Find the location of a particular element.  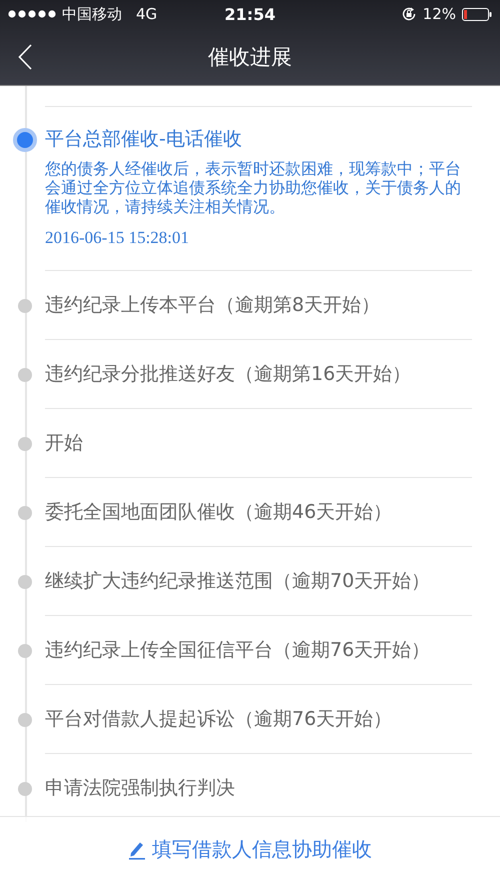

carrier-name: 中国移动 is located at coordinates (92, 14).